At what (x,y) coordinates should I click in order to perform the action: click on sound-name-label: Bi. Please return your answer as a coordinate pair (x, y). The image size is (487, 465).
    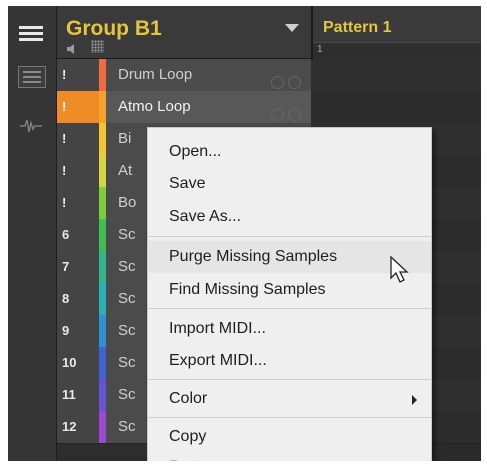
    Looking at the image, I should click on (125, 138).